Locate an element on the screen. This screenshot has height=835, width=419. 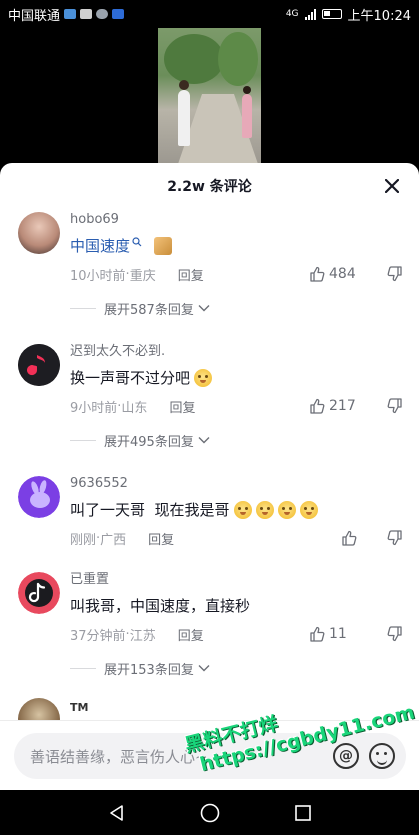
network-type-label: 4G is located at coordinates (292, 14).